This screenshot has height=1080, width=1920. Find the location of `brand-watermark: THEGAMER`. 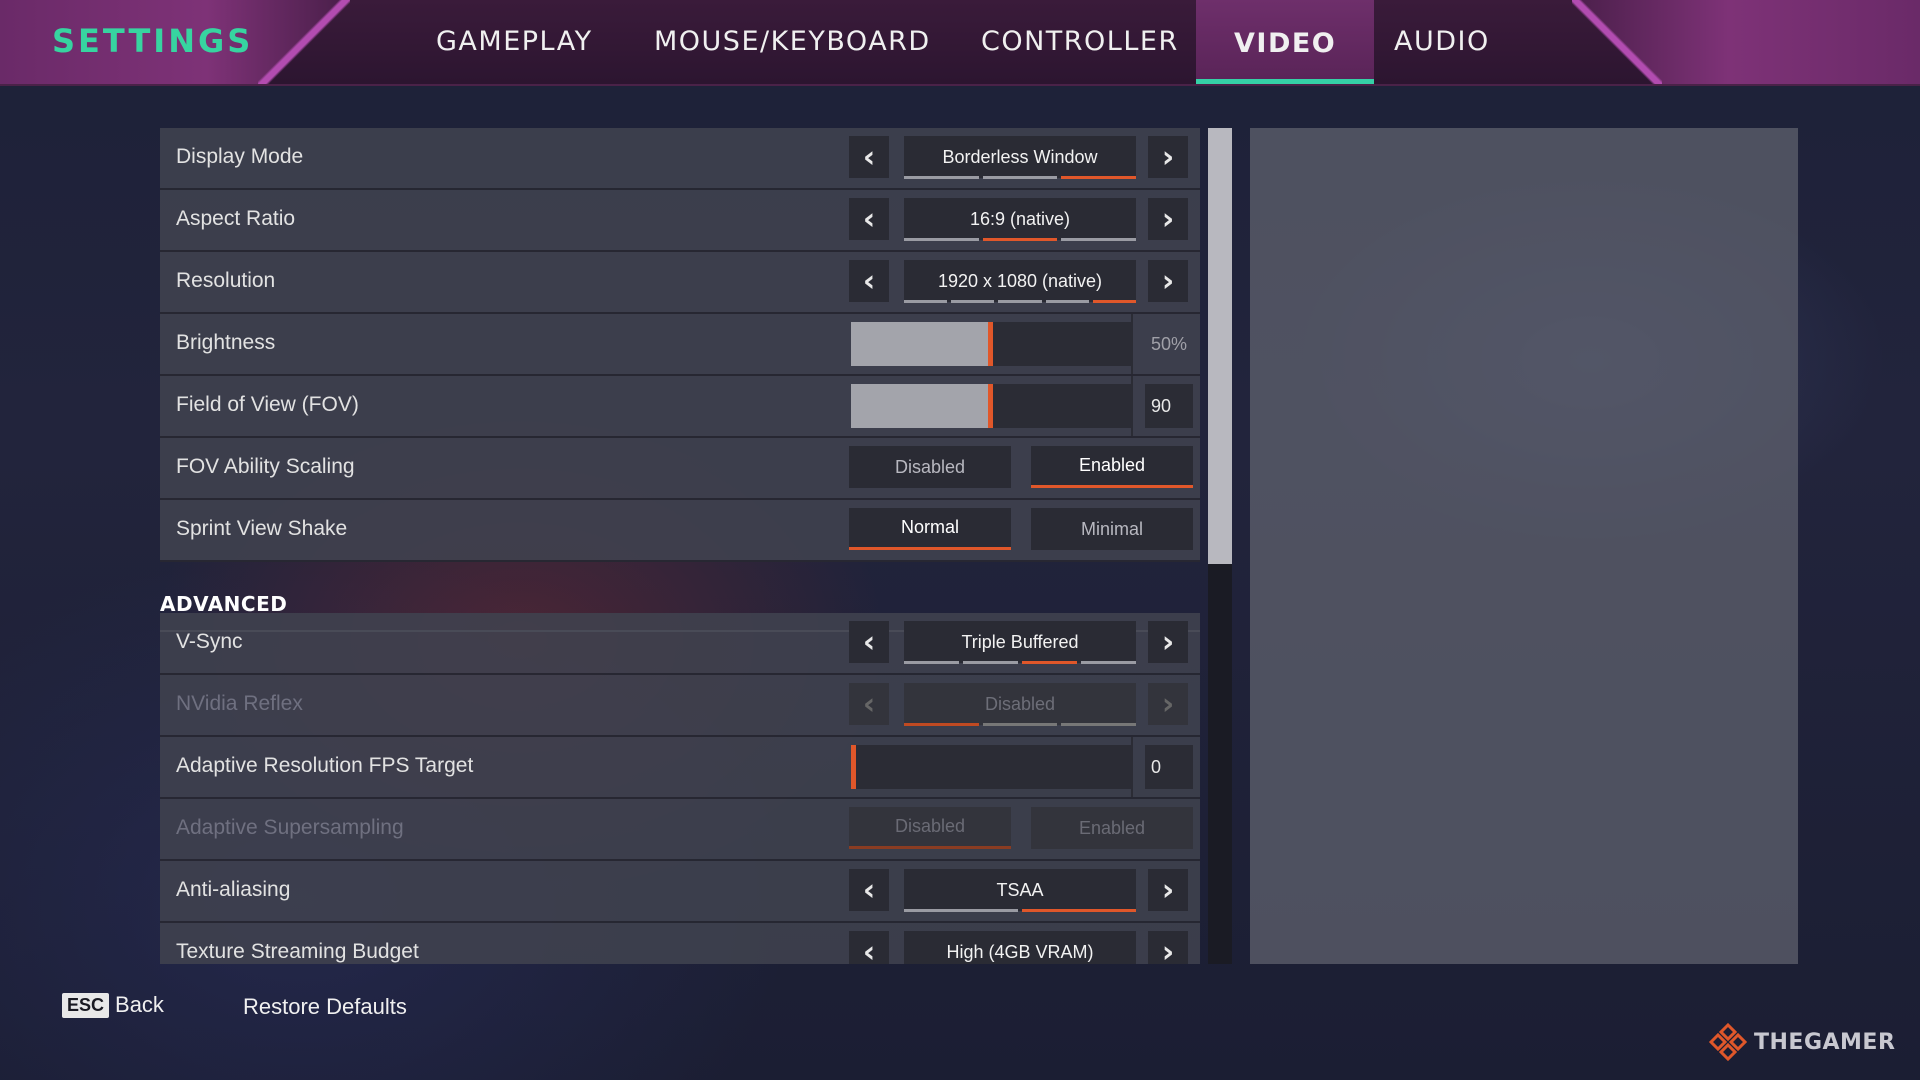

brand-watermark: THEGAMER is located at coordinates (1801, 1042).